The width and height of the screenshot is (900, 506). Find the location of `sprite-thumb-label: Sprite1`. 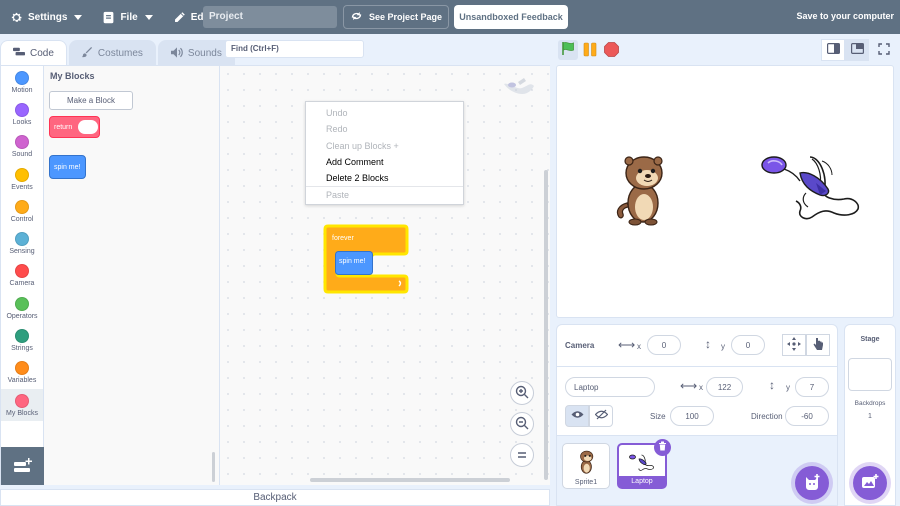

sprite-thumb-label: Sprite1 is located at coordinates (586, 482).